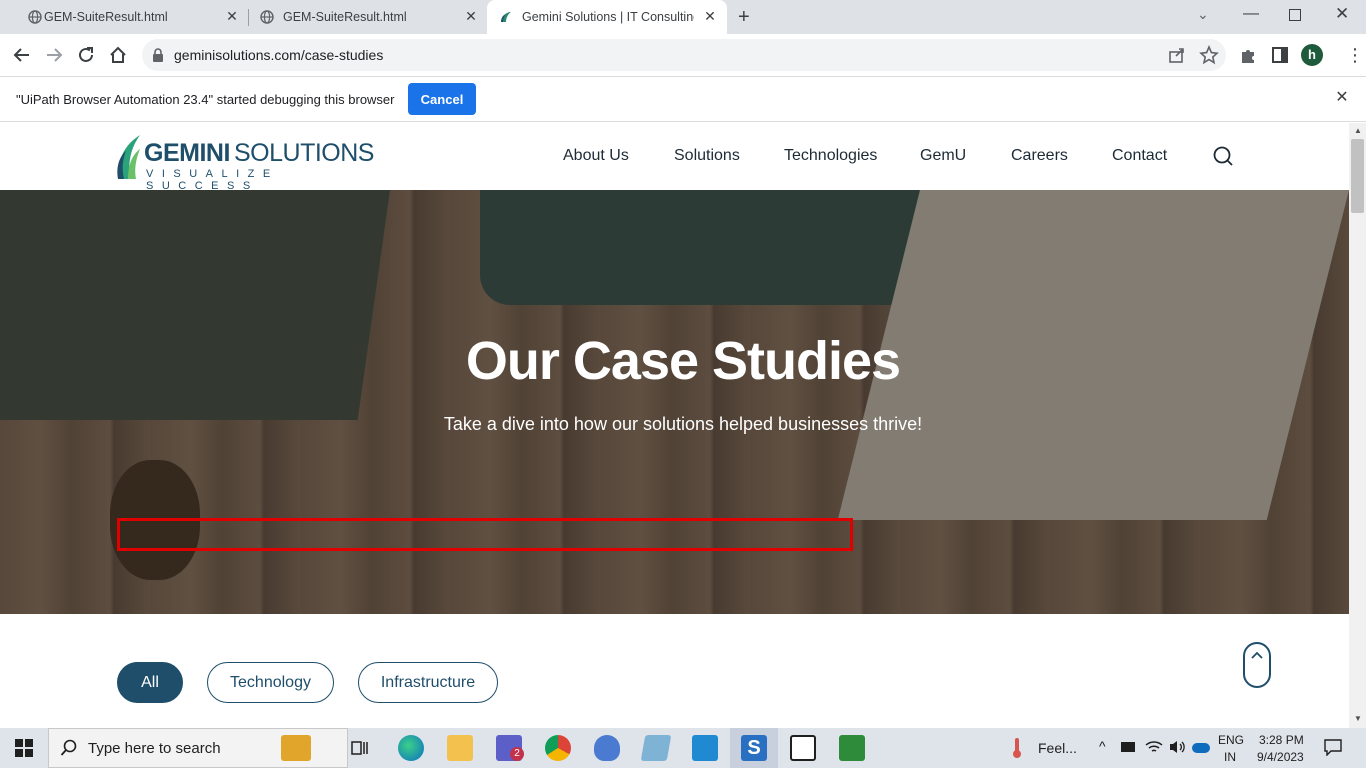 The image size is (1366, 768). What do you see at coordinates (1333, 747) in the screenshot?
I see `notification-center-icon` at bounding box center [1333, 747].